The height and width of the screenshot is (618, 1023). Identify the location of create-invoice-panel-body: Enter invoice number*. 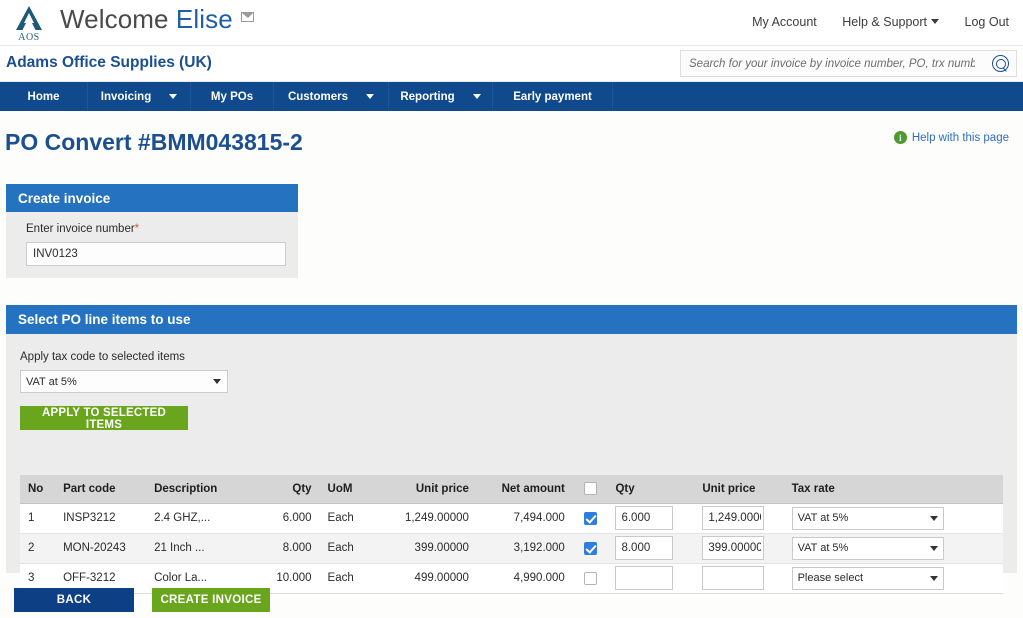
(152, 245).